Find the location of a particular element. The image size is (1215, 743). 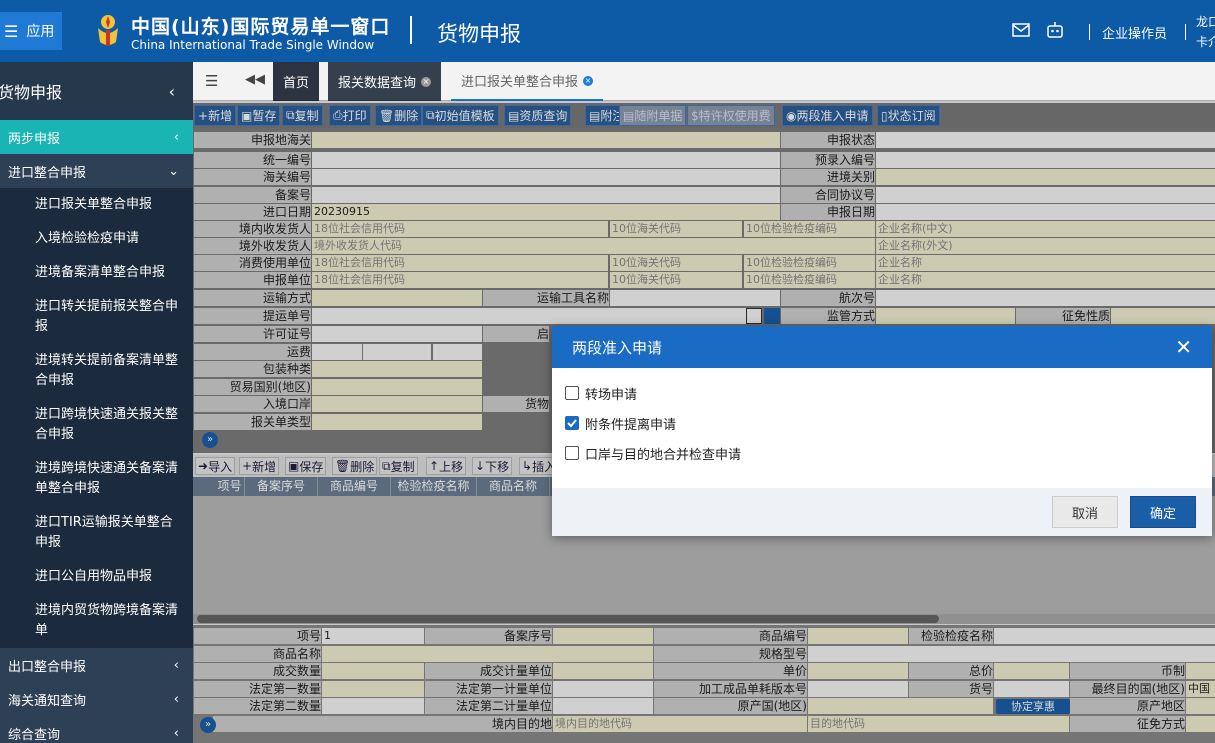

option-label: 转场申请 is located at coordinates (611, 395).